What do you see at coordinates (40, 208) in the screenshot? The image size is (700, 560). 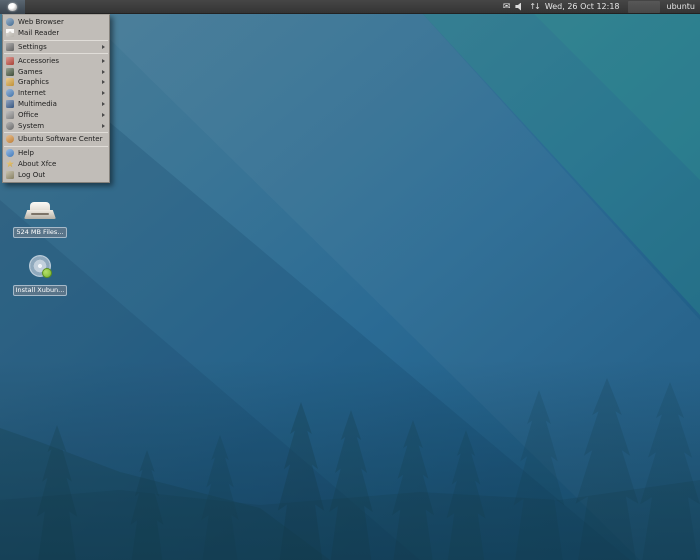 I see `removable-drive-icon` at bounding box center [40, 208].